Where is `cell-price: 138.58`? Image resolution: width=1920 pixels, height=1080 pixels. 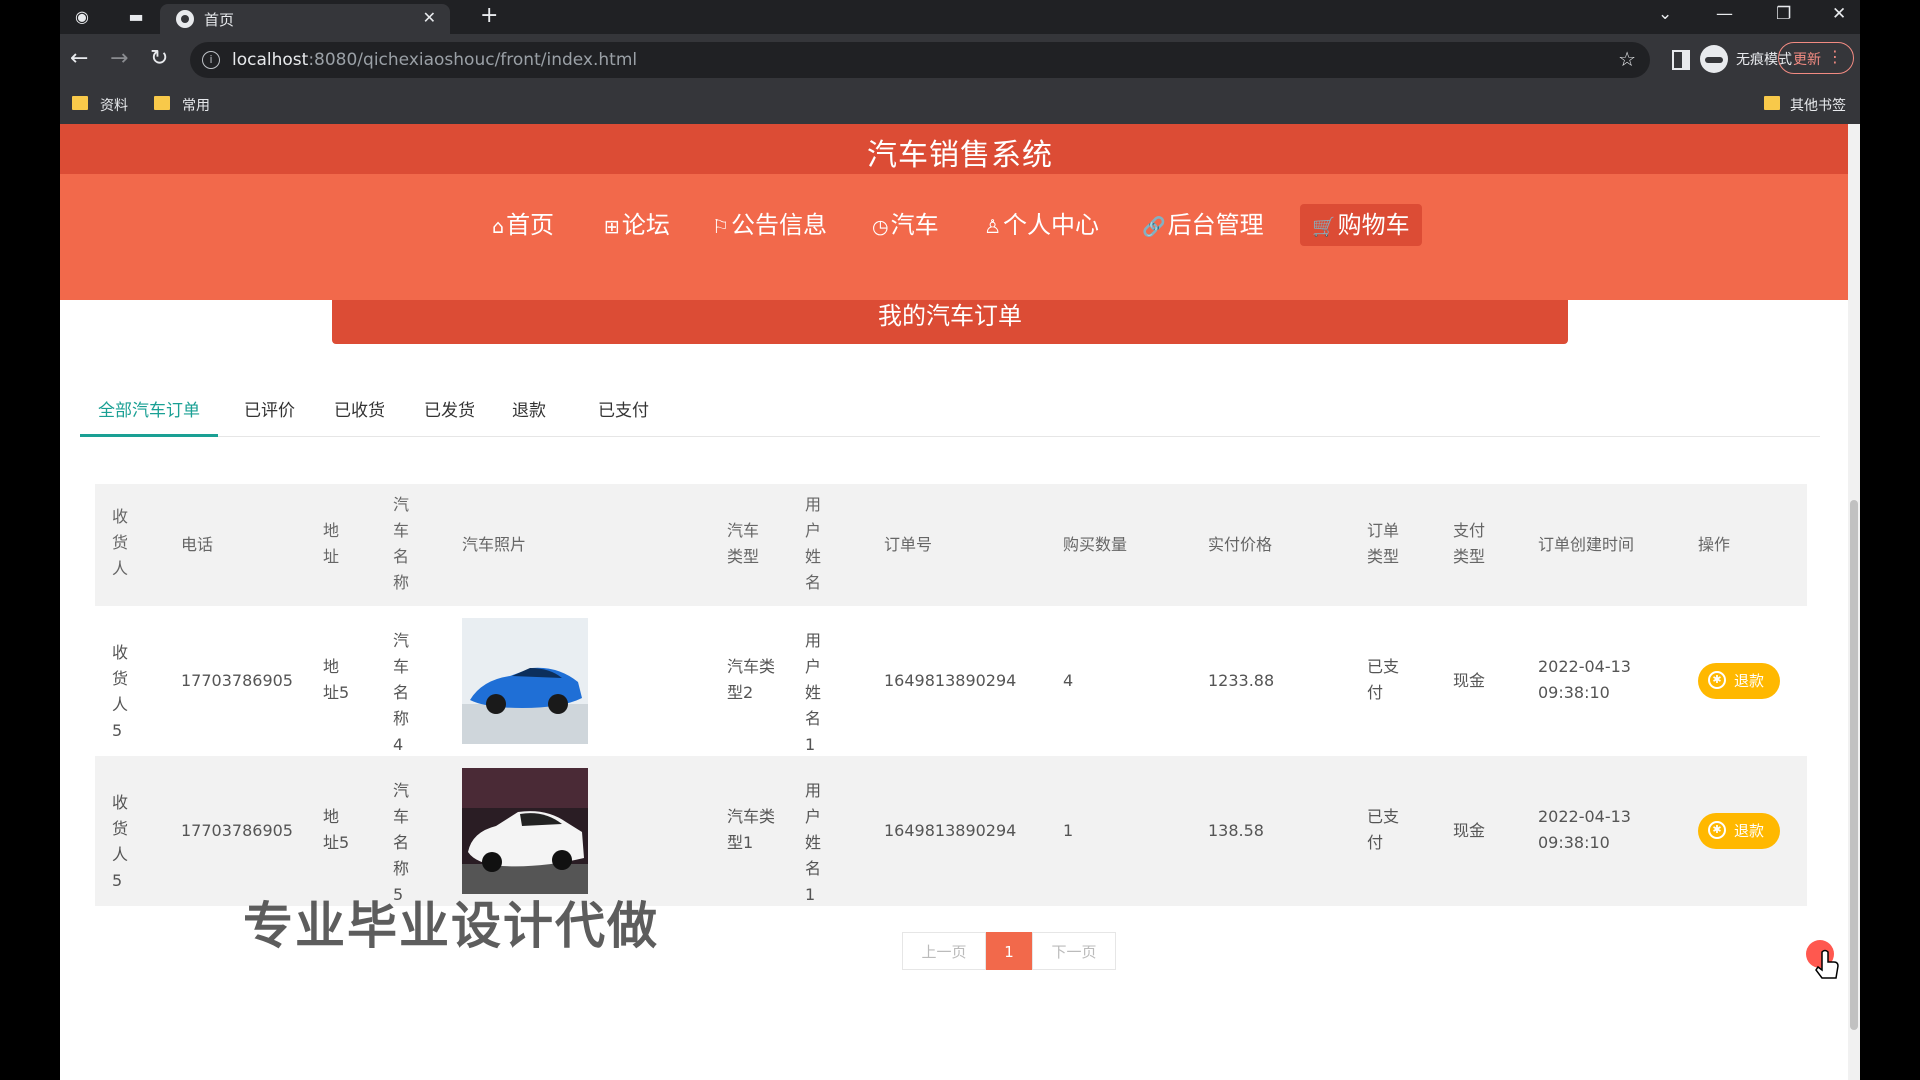
cell-price: 138.58 is located at coordinates (1236, 830).